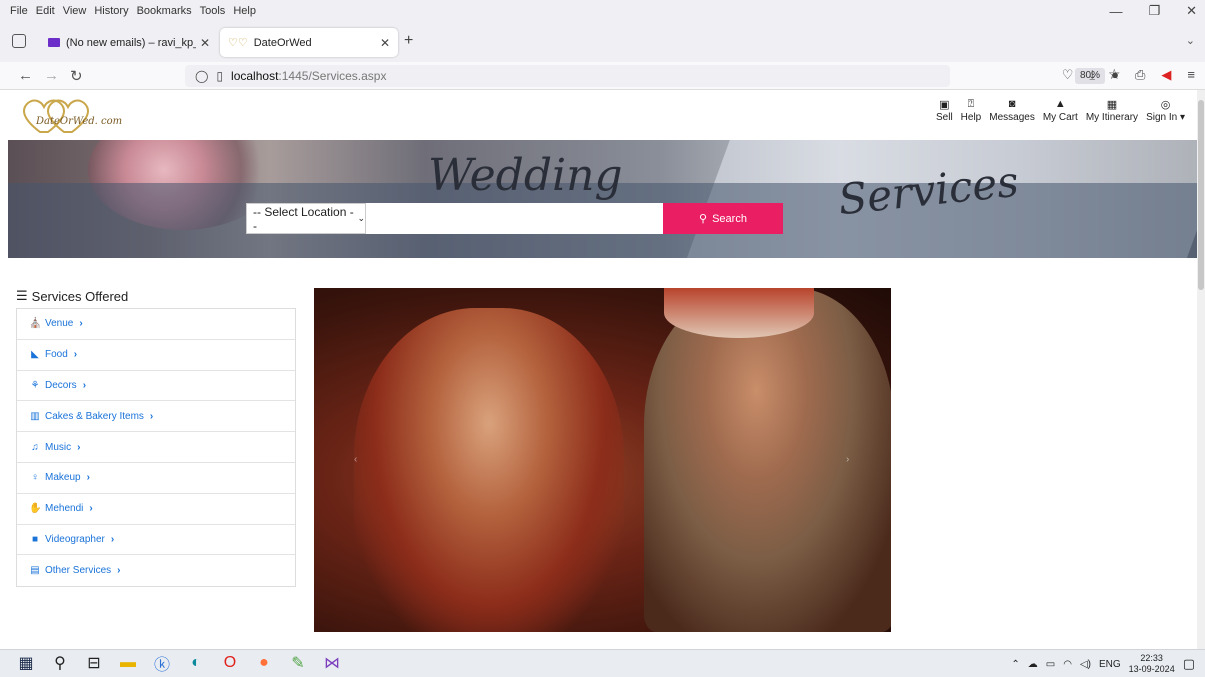 Image resolution: width=1205 pixels, height=677 pixels. What do you see at coordinates (514, 218) in the screenshot?
I see `search-input` at bounding box center [514, 218].